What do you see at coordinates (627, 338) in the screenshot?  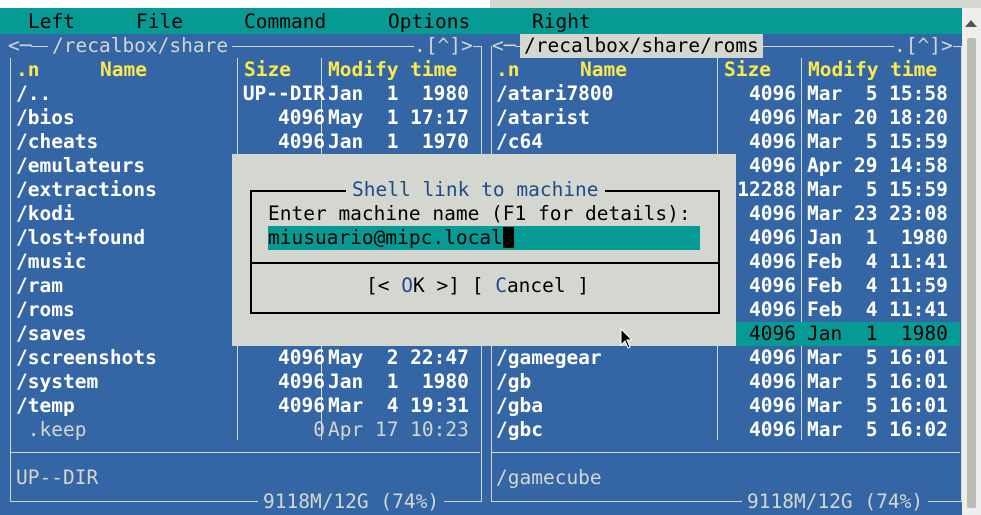 I see `mouse-pointer-icon` at bounding box center [627, 338].